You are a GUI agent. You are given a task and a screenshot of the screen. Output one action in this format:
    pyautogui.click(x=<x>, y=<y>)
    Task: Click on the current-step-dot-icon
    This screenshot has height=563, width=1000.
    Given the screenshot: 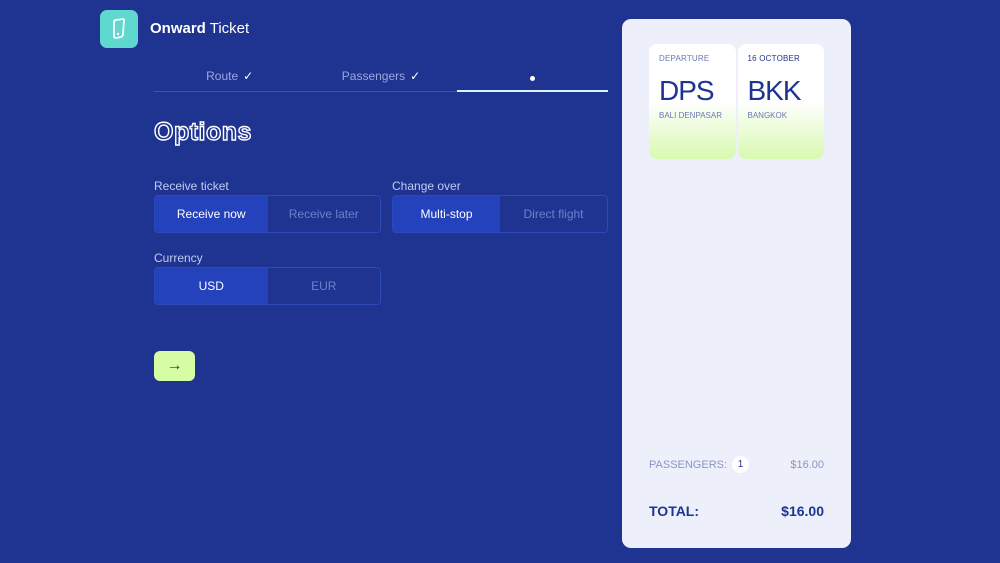 What is the action you would take?
    pyautogui.click(x=532, y=78)
    